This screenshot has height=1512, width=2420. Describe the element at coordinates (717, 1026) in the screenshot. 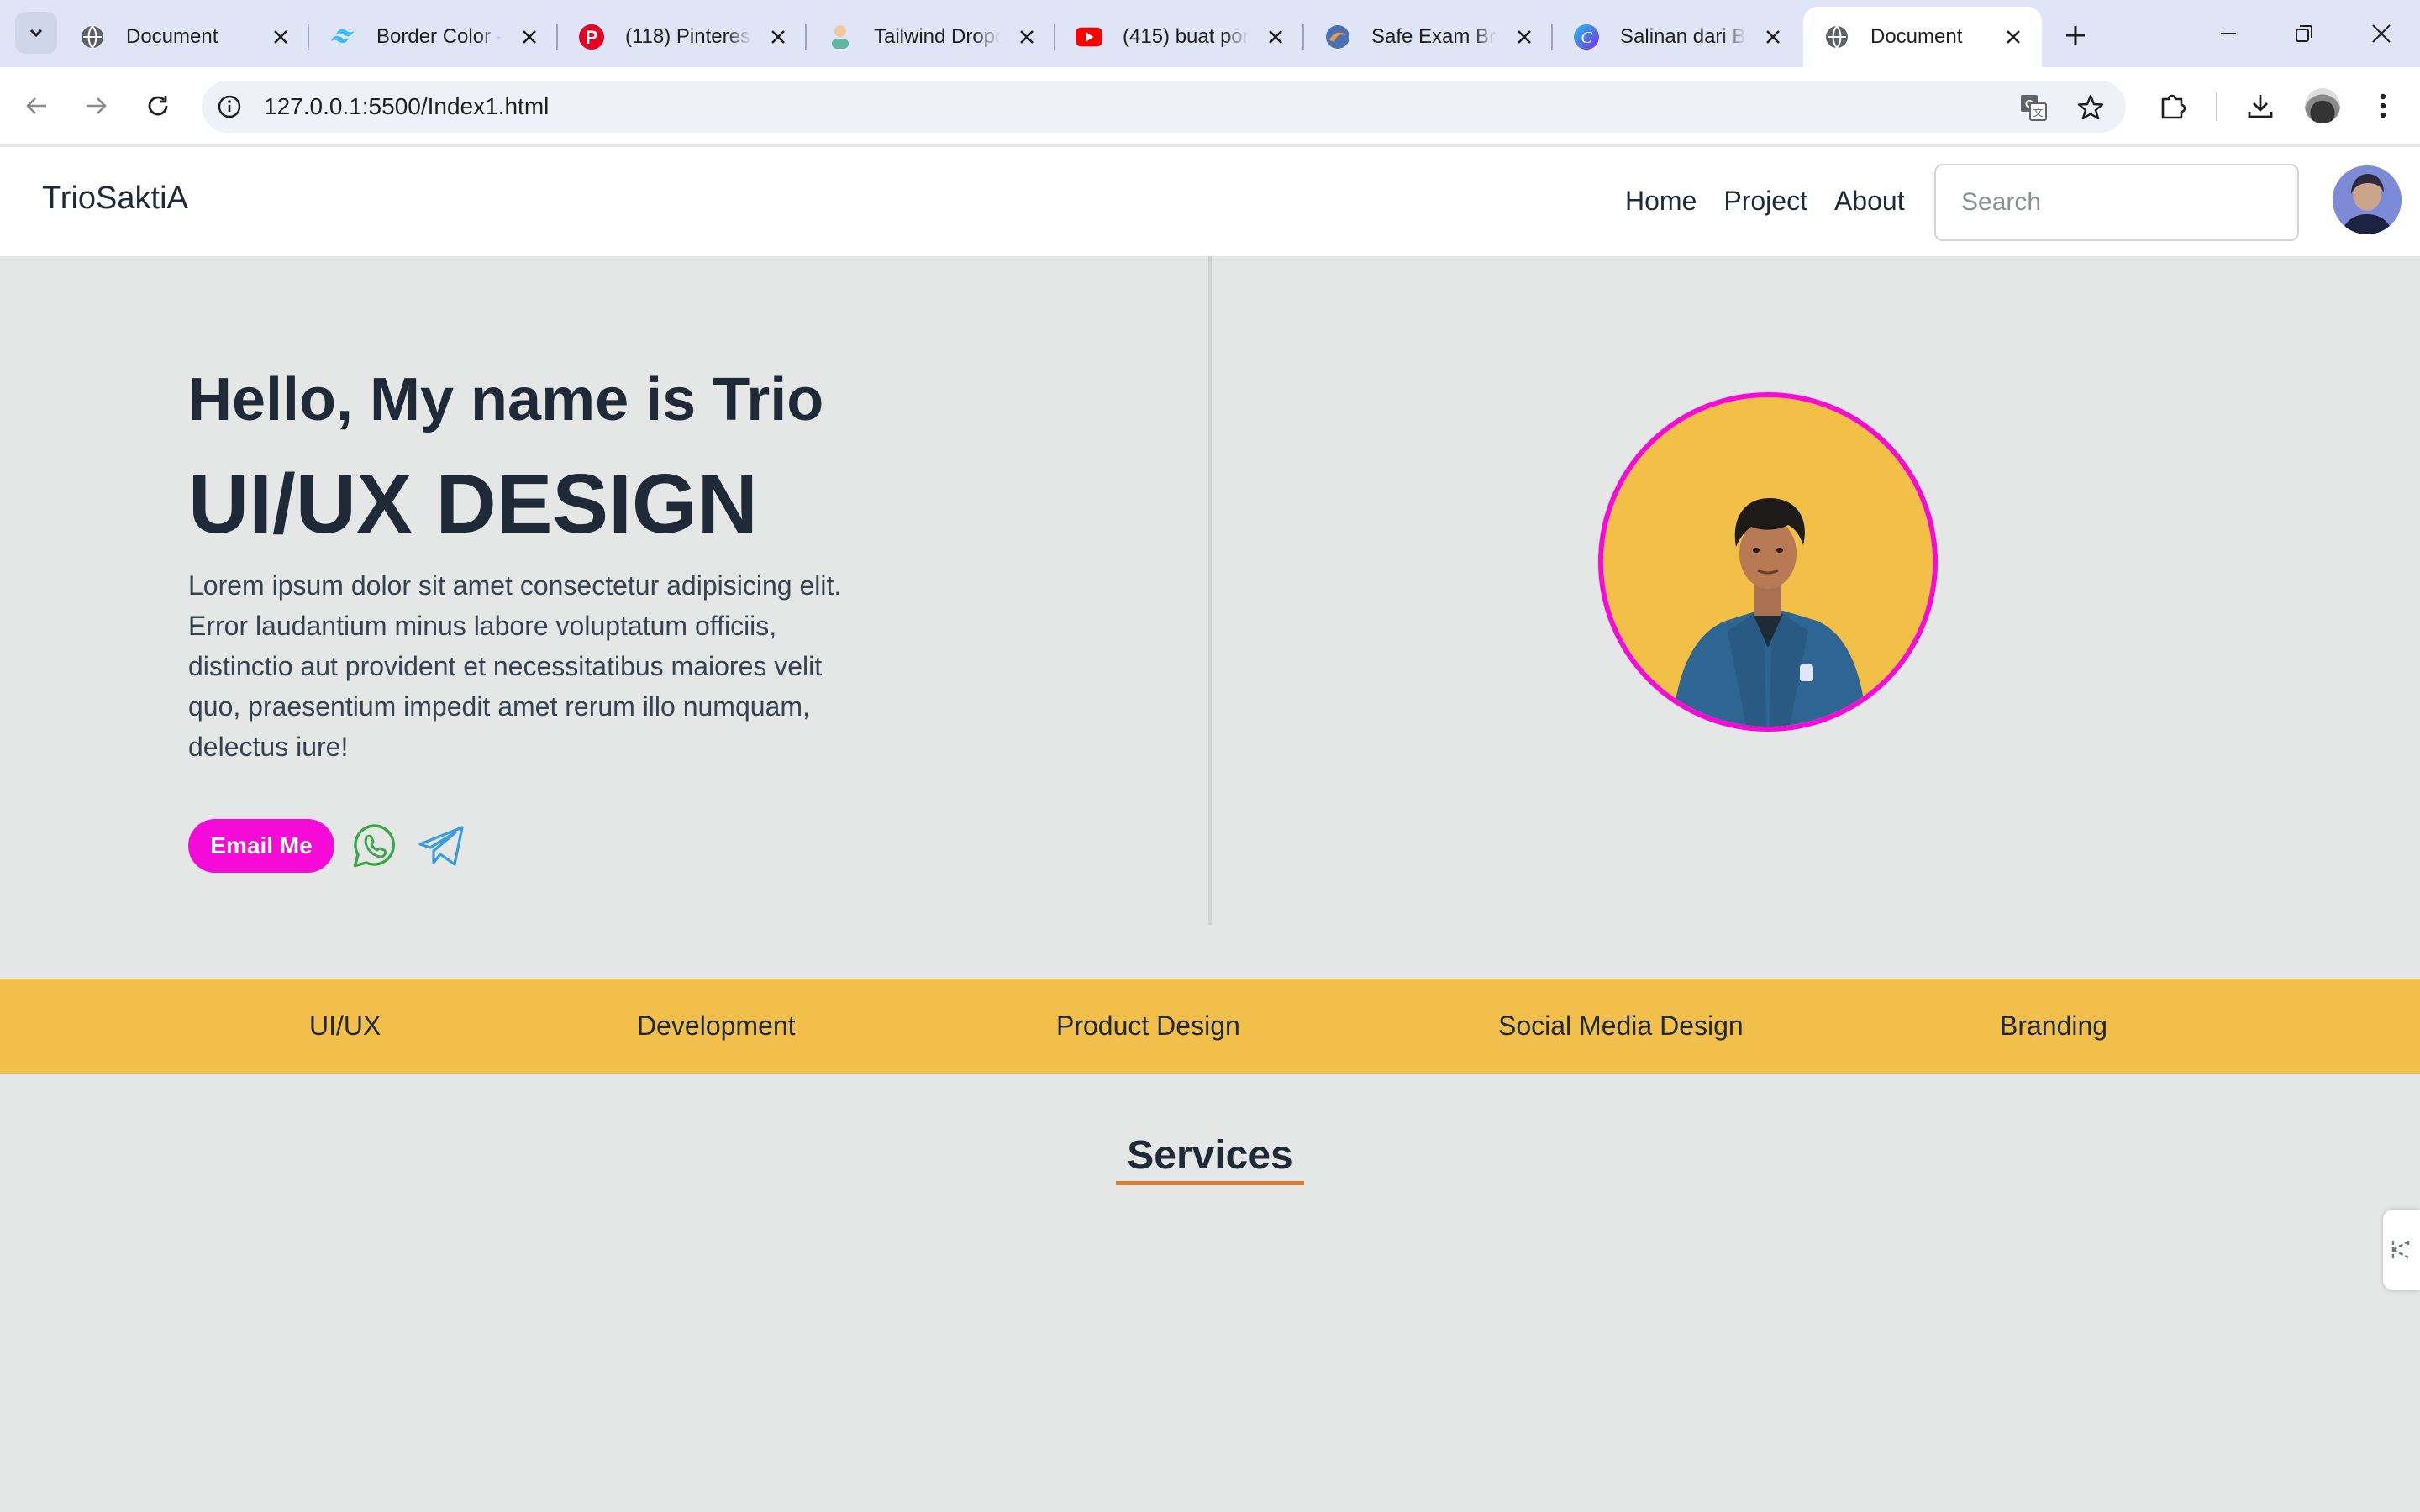

I see `skill-item: Development` at that location.